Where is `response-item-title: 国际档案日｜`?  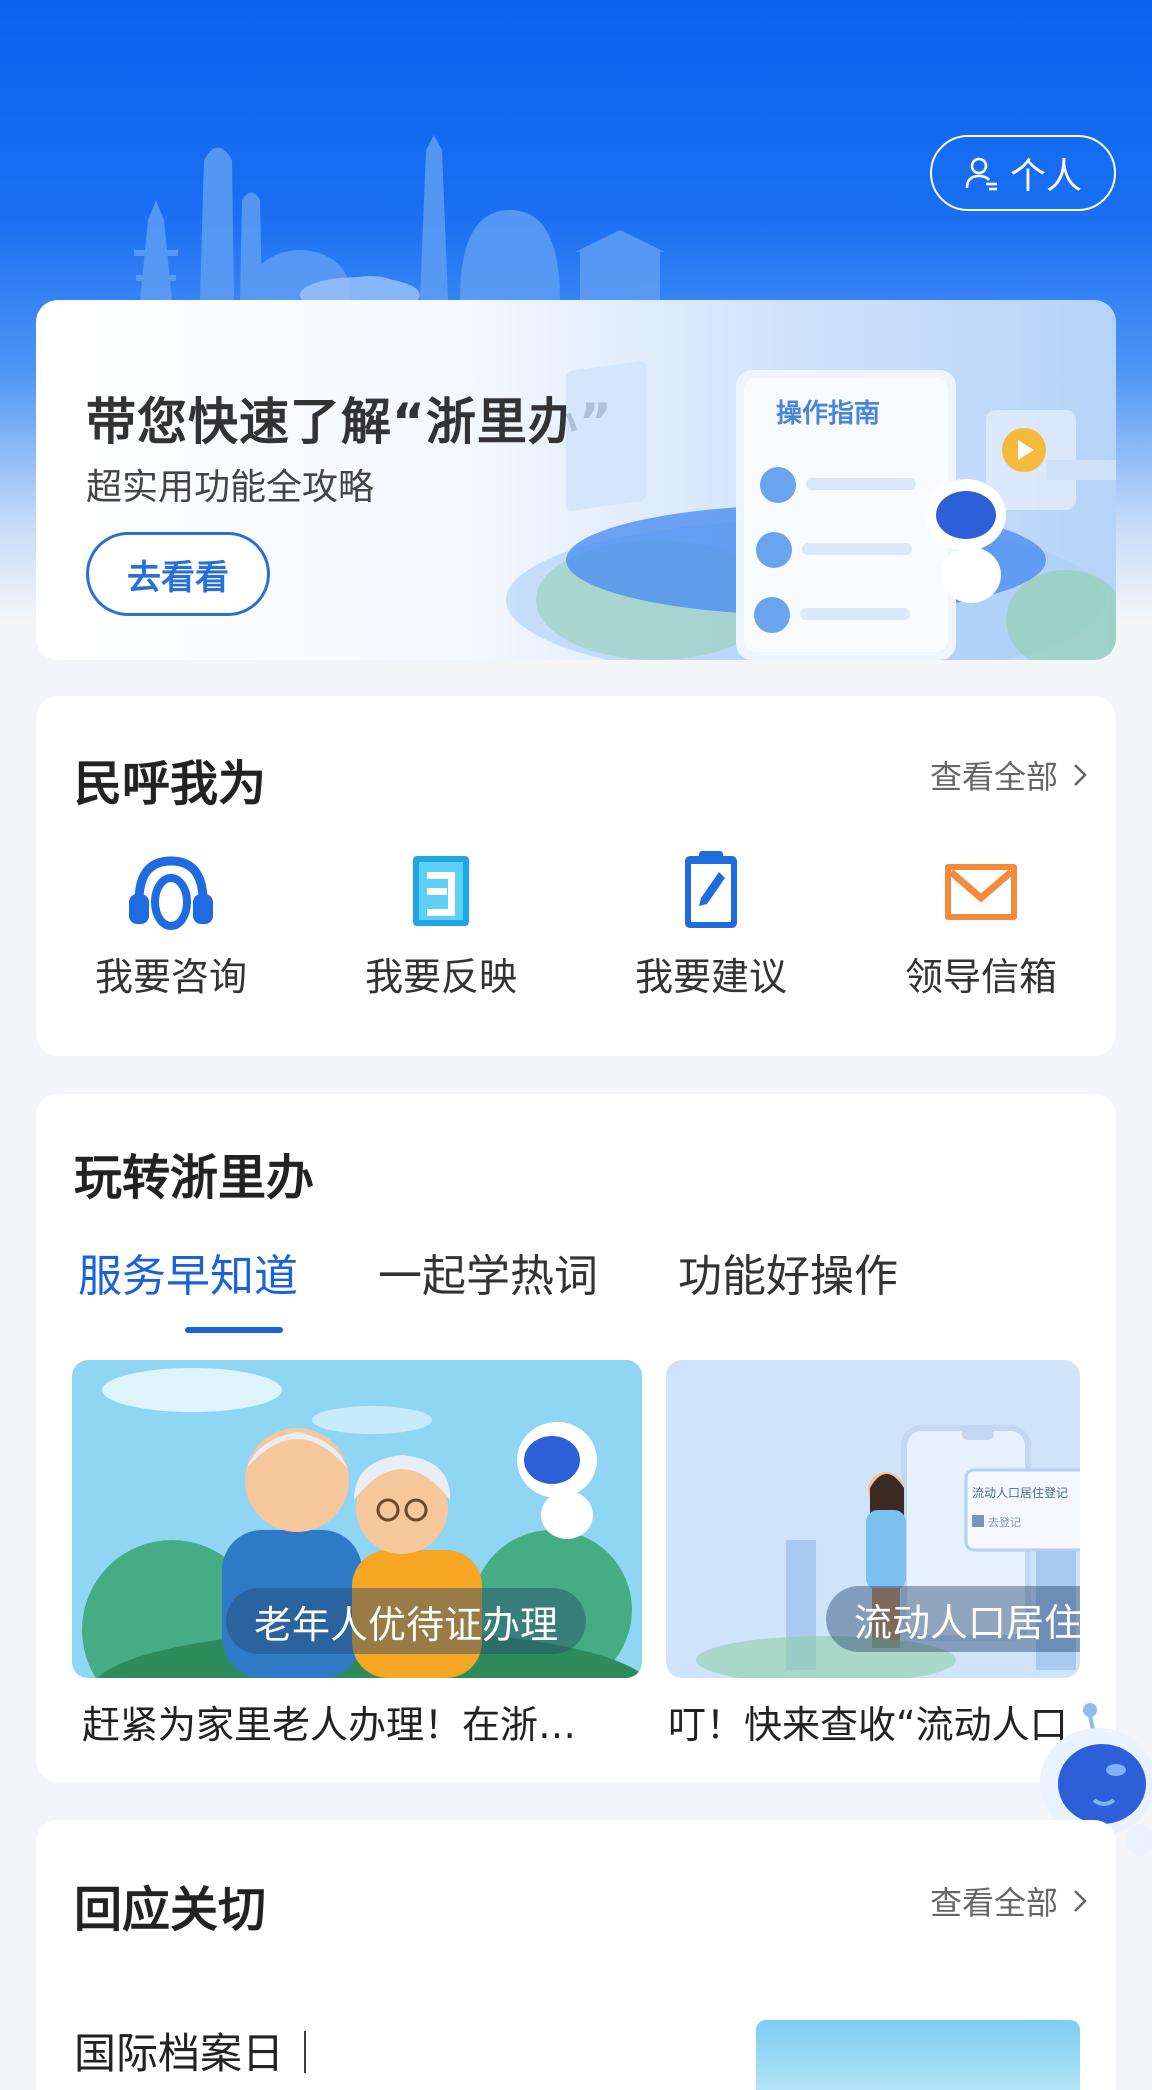
response-item-title: 国际档案日｜ is located at coordinates (200, 2050).